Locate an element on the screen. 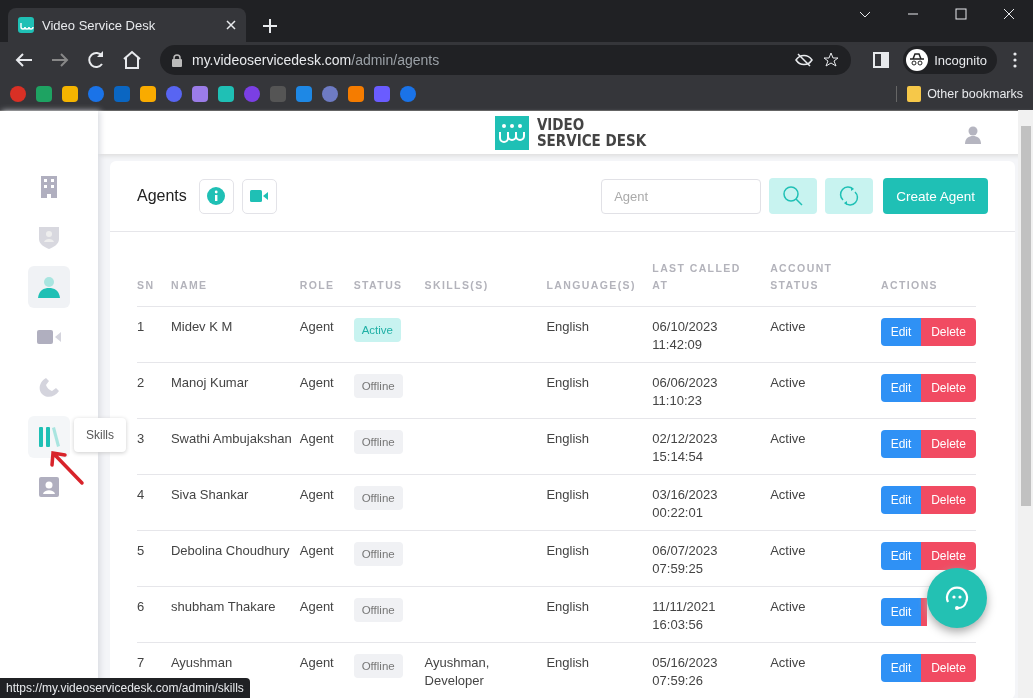  other-bookmarks: Other bookmarks is located at coordinates (959, 94).